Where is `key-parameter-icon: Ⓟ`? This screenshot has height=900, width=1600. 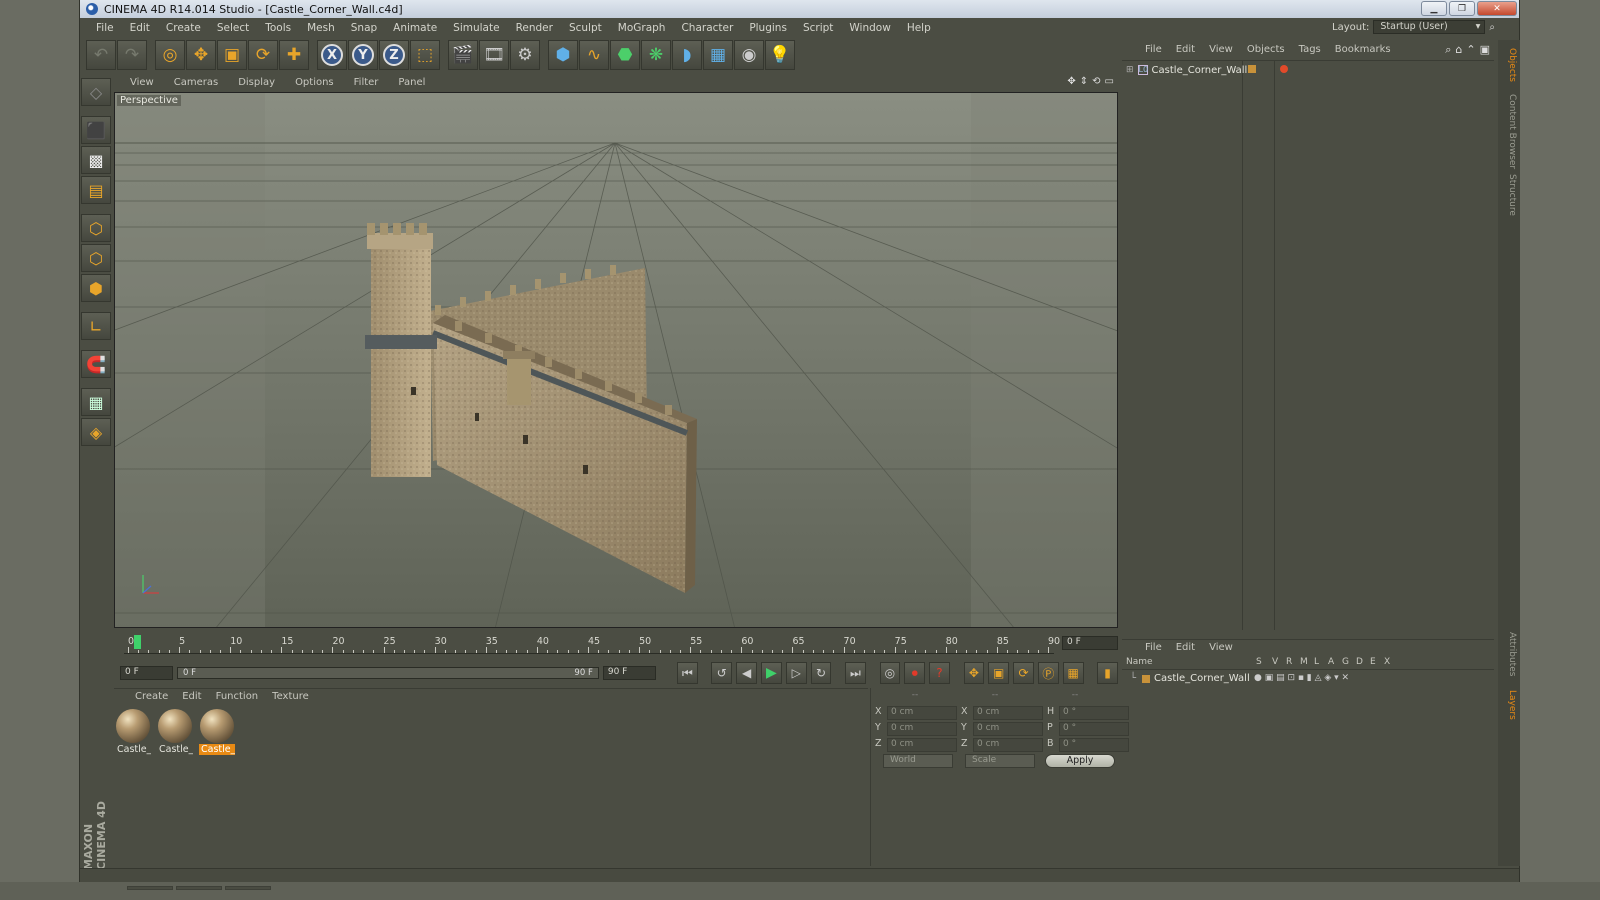
key-parameter-icon: Ⓟ is located at coordinates (1048, 673).